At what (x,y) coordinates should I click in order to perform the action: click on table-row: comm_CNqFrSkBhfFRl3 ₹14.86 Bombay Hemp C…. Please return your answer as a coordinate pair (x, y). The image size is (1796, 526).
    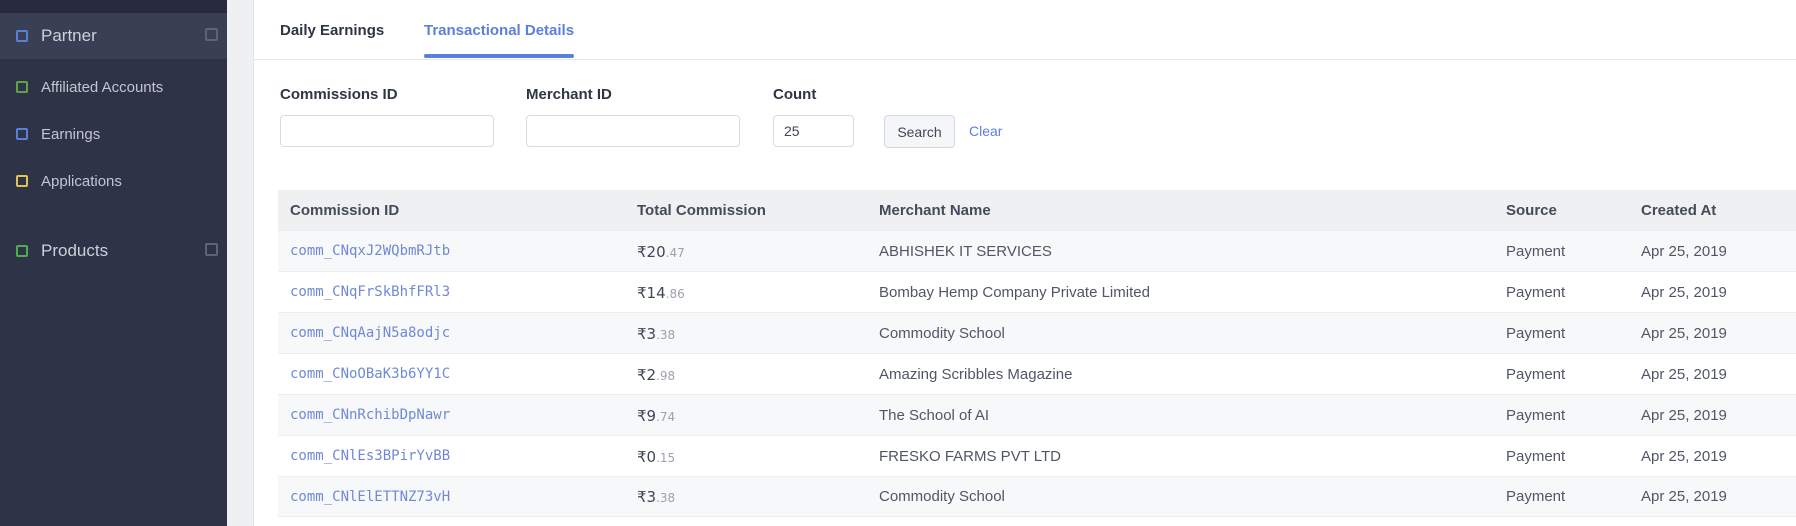
    Looking at the image, I should click on (1037, 291).